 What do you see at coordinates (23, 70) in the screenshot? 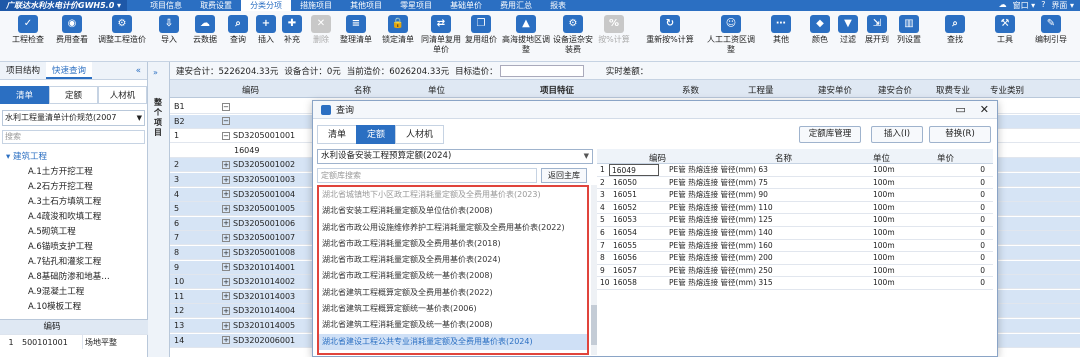
I see `left-tab: 项目结构` at bounding box center [23, 70].